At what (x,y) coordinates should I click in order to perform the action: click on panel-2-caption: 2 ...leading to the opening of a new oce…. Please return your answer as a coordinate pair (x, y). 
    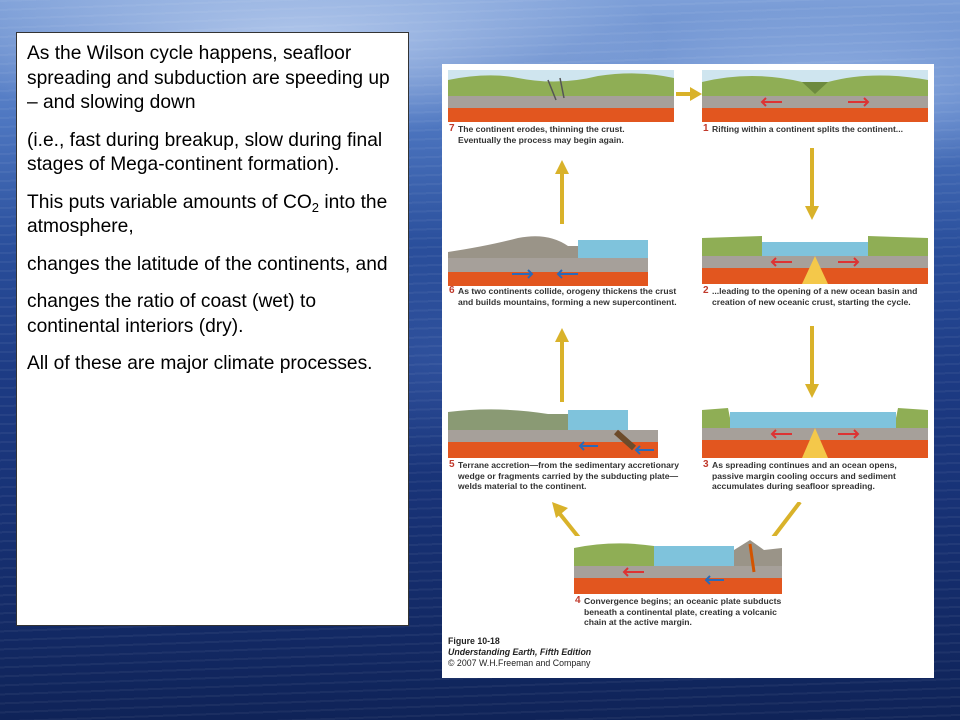
    Looking at the image, I should click on (815, 296).